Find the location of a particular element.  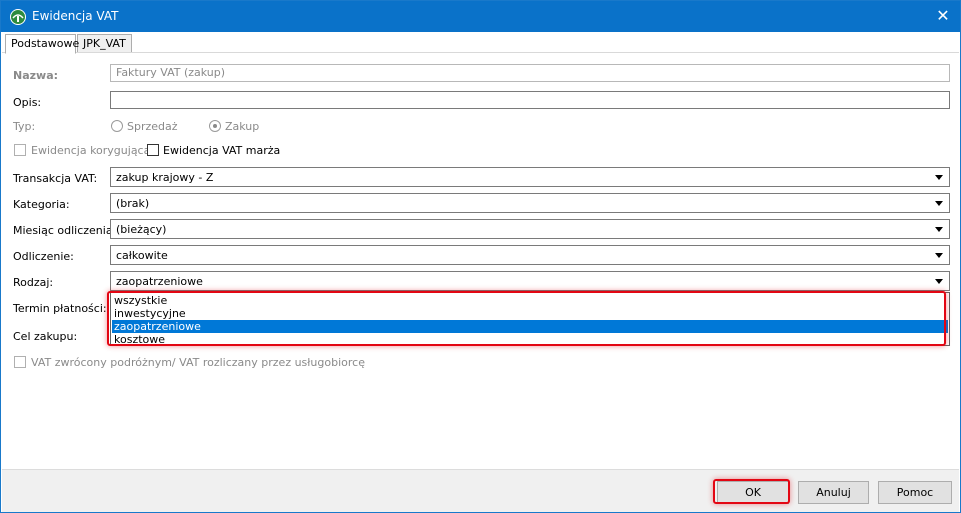

rodzaj-label: Rodzaj: is located at coordinates (33, 282).